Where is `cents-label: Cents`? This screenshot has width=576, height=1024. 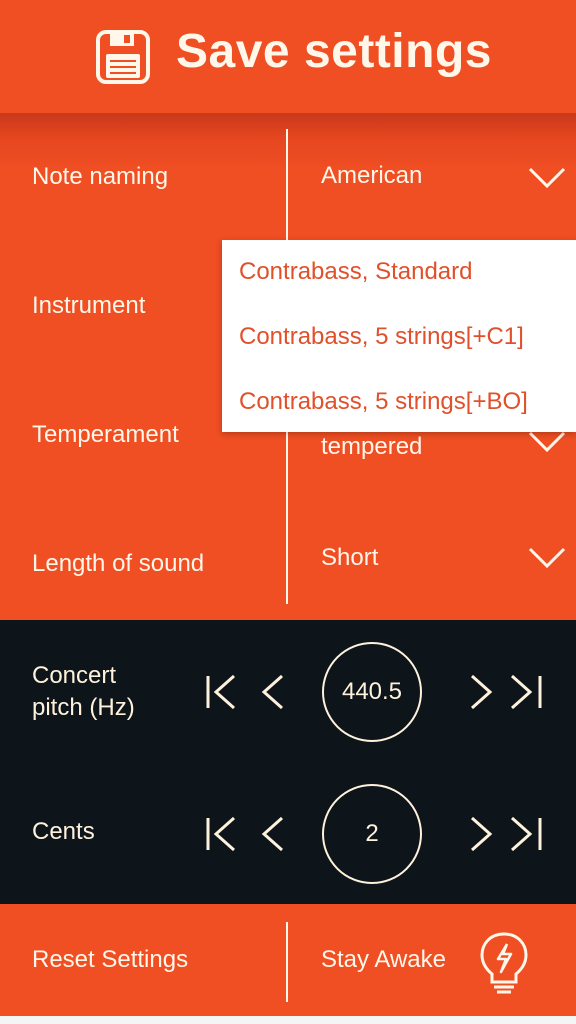 cents-label: Cents is located at coordinates (63, 831).